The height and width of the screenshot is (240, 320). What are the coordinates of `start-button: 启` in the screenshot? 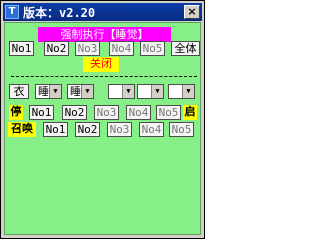 It's located at (190, 112).